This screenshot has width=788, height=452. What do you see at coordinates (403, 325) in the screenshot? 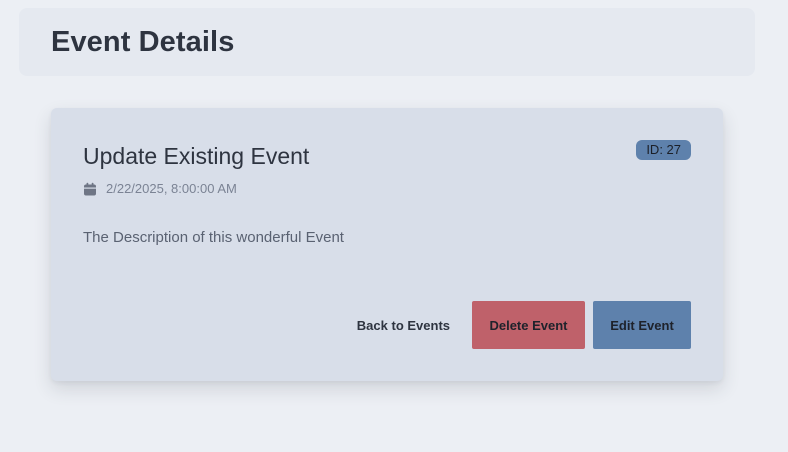
I see `back-to-events-button: Back to Events` at bounding box center [403, 325].